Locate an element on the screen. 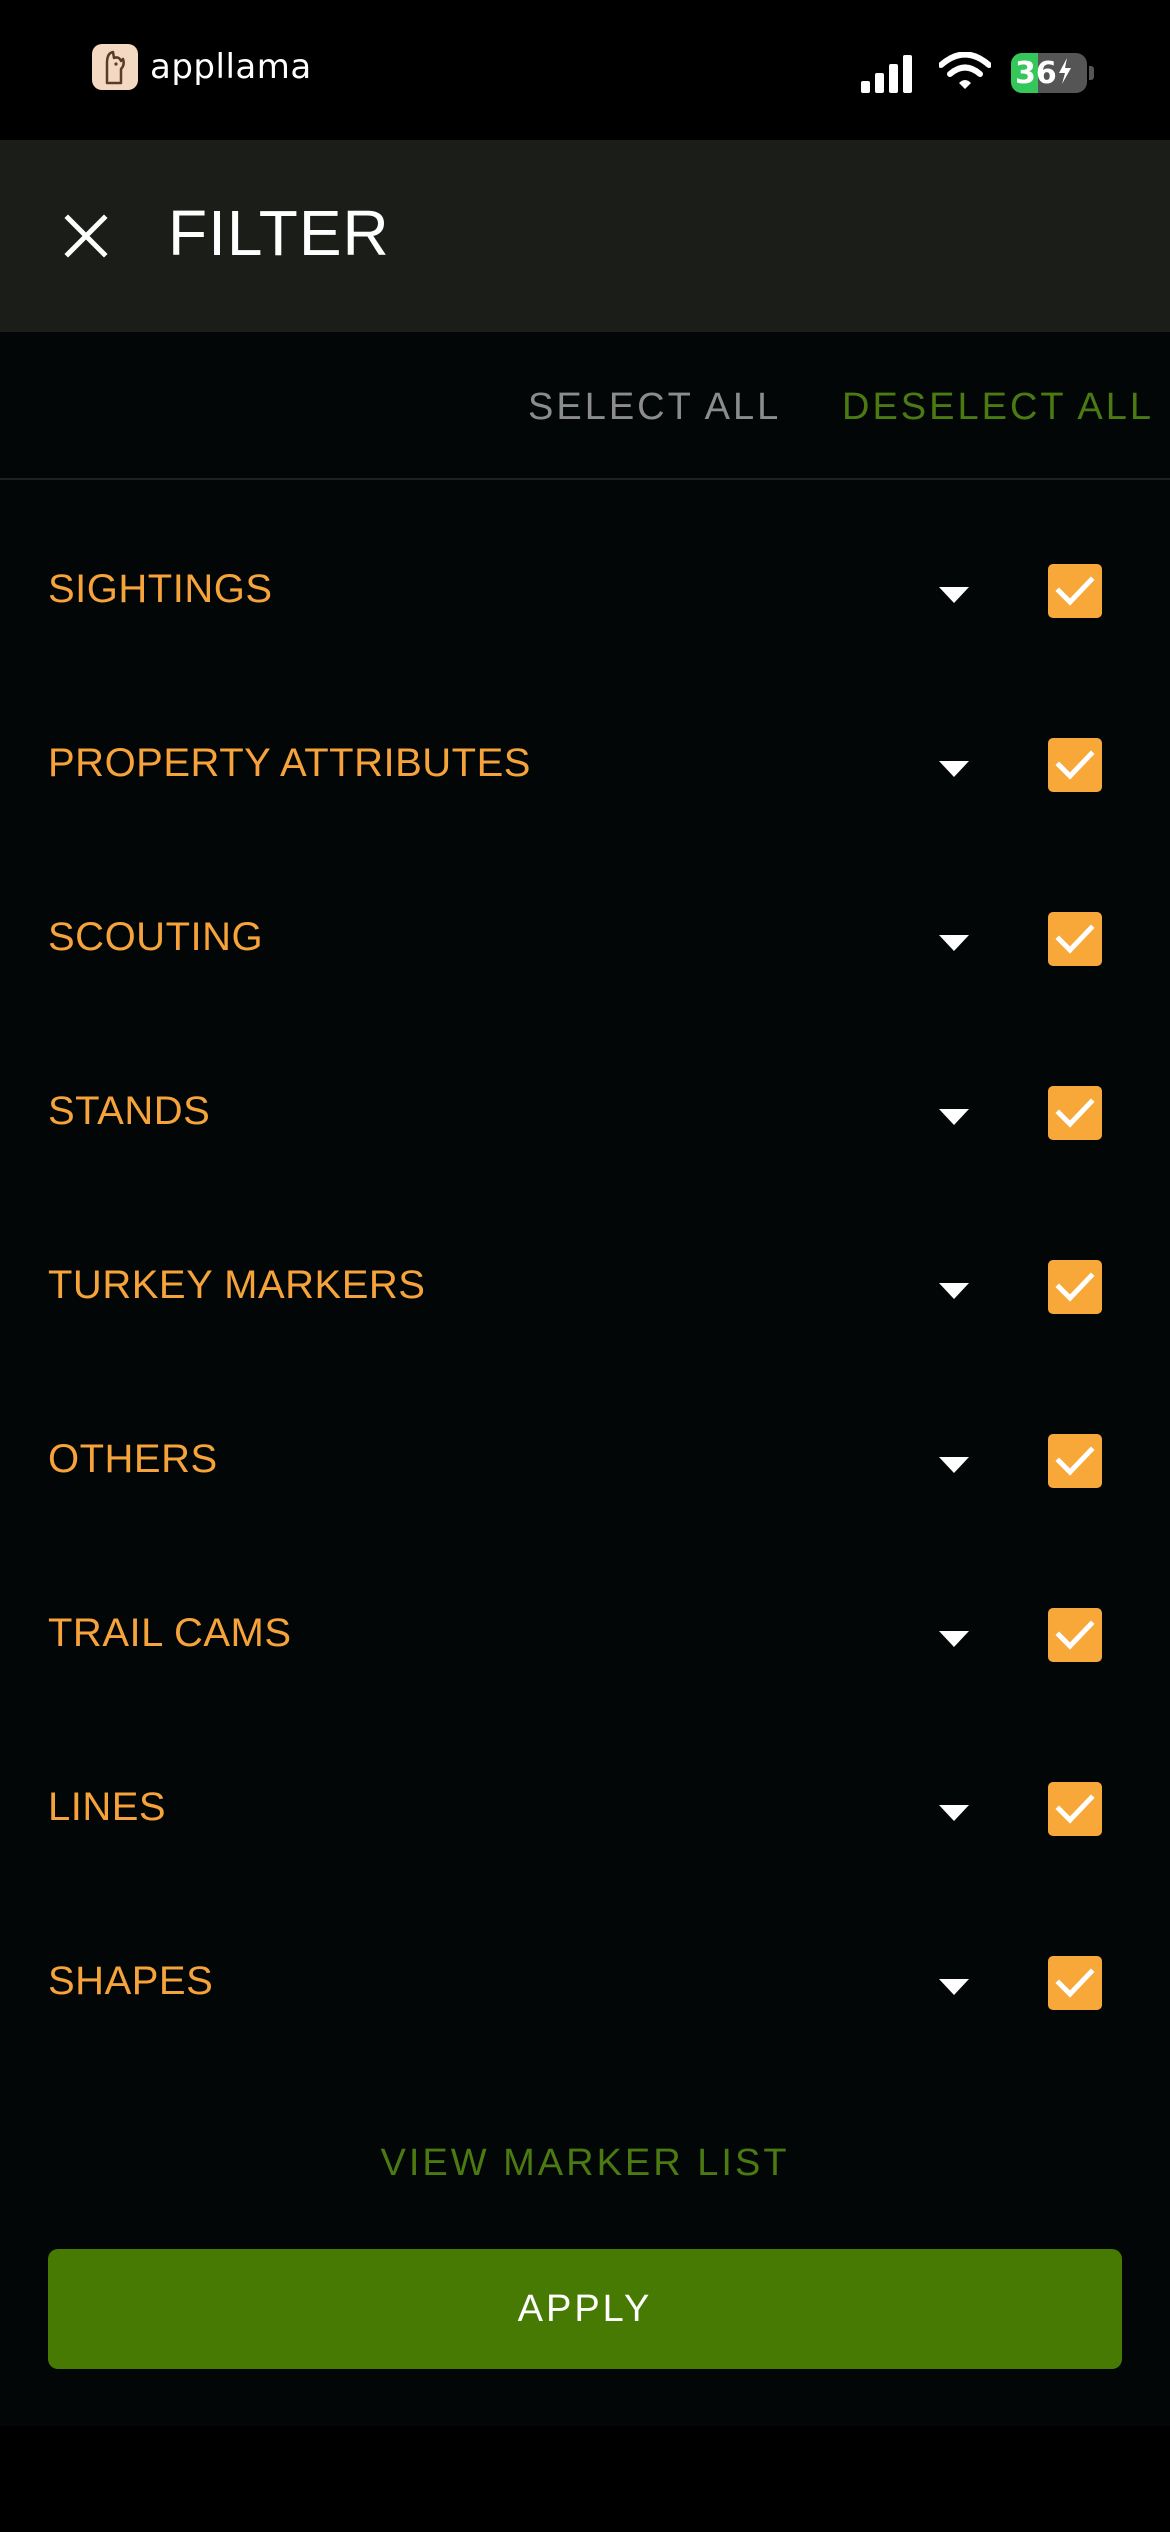  select-all-button: SELECT ALL is located at coordinates (654, 407).